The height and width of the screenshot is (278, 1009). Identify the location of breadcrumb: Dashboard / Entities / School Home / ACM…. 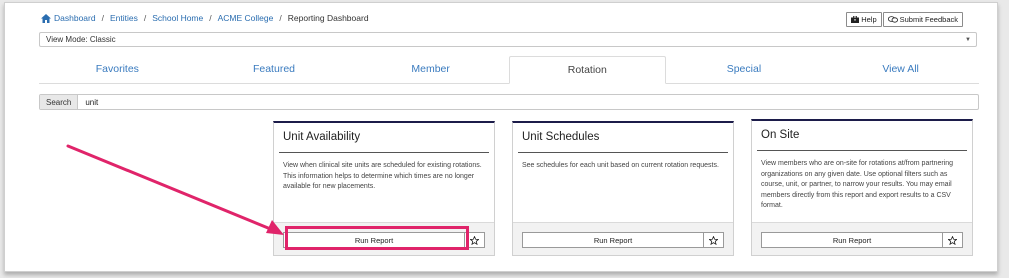
(205, 18).